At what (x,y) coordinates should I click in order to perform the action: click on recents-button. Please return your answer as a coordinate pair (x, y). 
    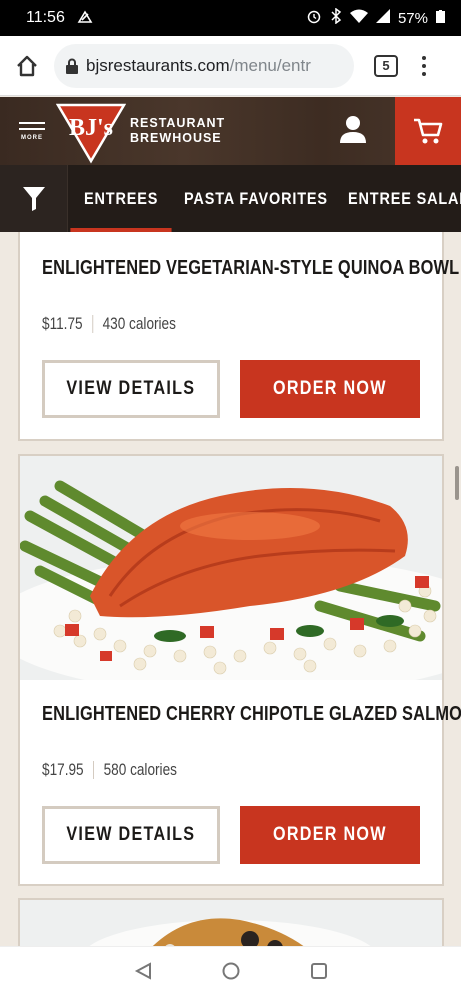
    Looking at the image, I should click on (319, 973).